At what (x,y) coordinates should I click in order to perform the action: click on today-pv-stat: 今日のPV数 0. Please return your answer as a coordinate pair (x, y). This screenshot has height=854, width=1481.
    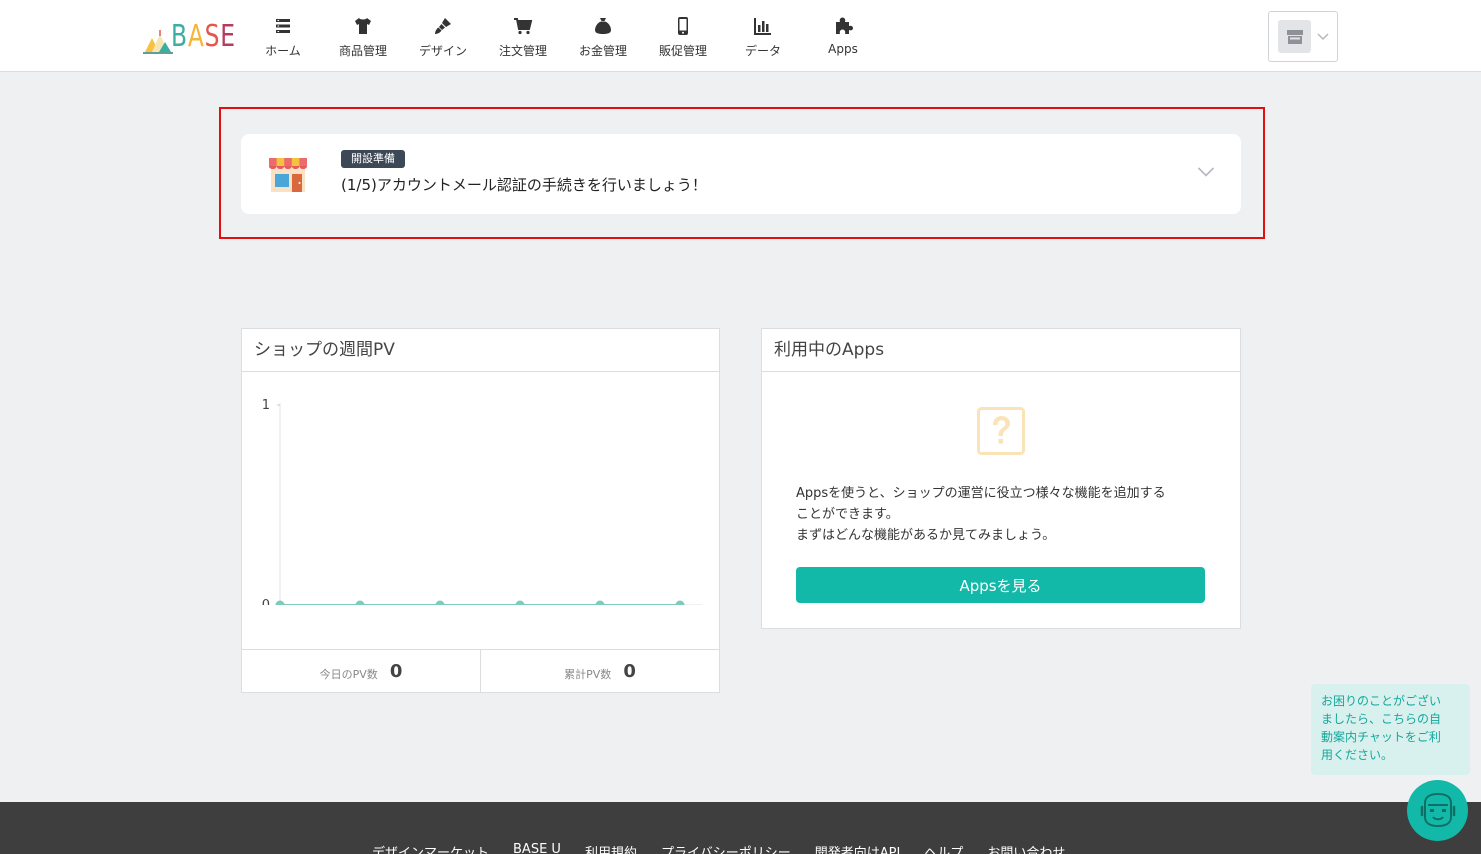
    Looking at the image, I should click on (361, 671).